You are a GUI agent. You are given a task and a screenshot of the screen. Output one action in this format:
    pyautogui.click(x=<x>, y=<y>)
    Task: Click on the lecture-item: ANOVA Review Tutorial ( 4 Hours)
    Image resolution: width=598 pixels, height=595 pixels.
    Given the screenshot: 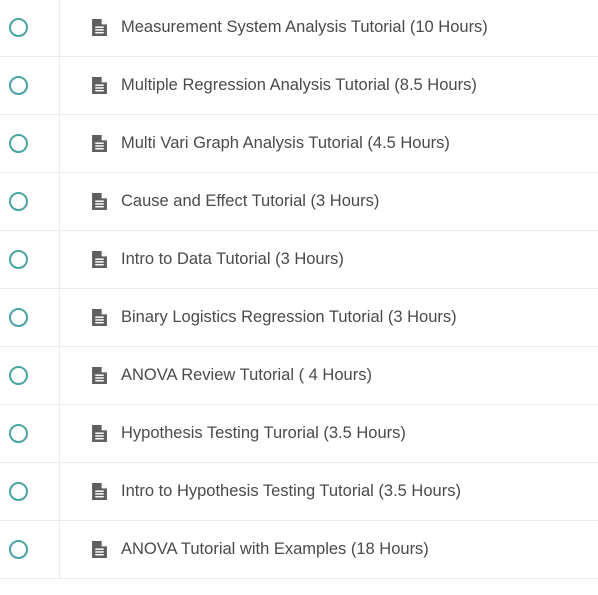 What is the action you would take?
    pyautogui.click(x=299, y=376)
    